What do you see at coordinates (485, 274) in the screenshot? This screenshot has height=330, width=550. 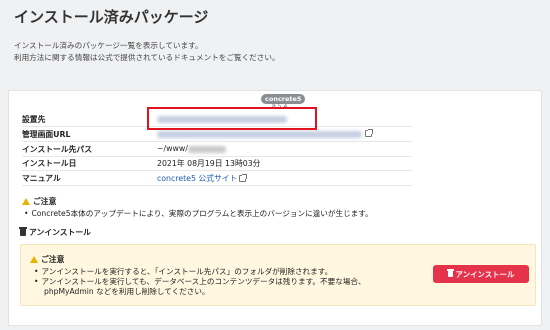 I see `uninstall-button-label: アンインストール` at bounding box center [485, 274].